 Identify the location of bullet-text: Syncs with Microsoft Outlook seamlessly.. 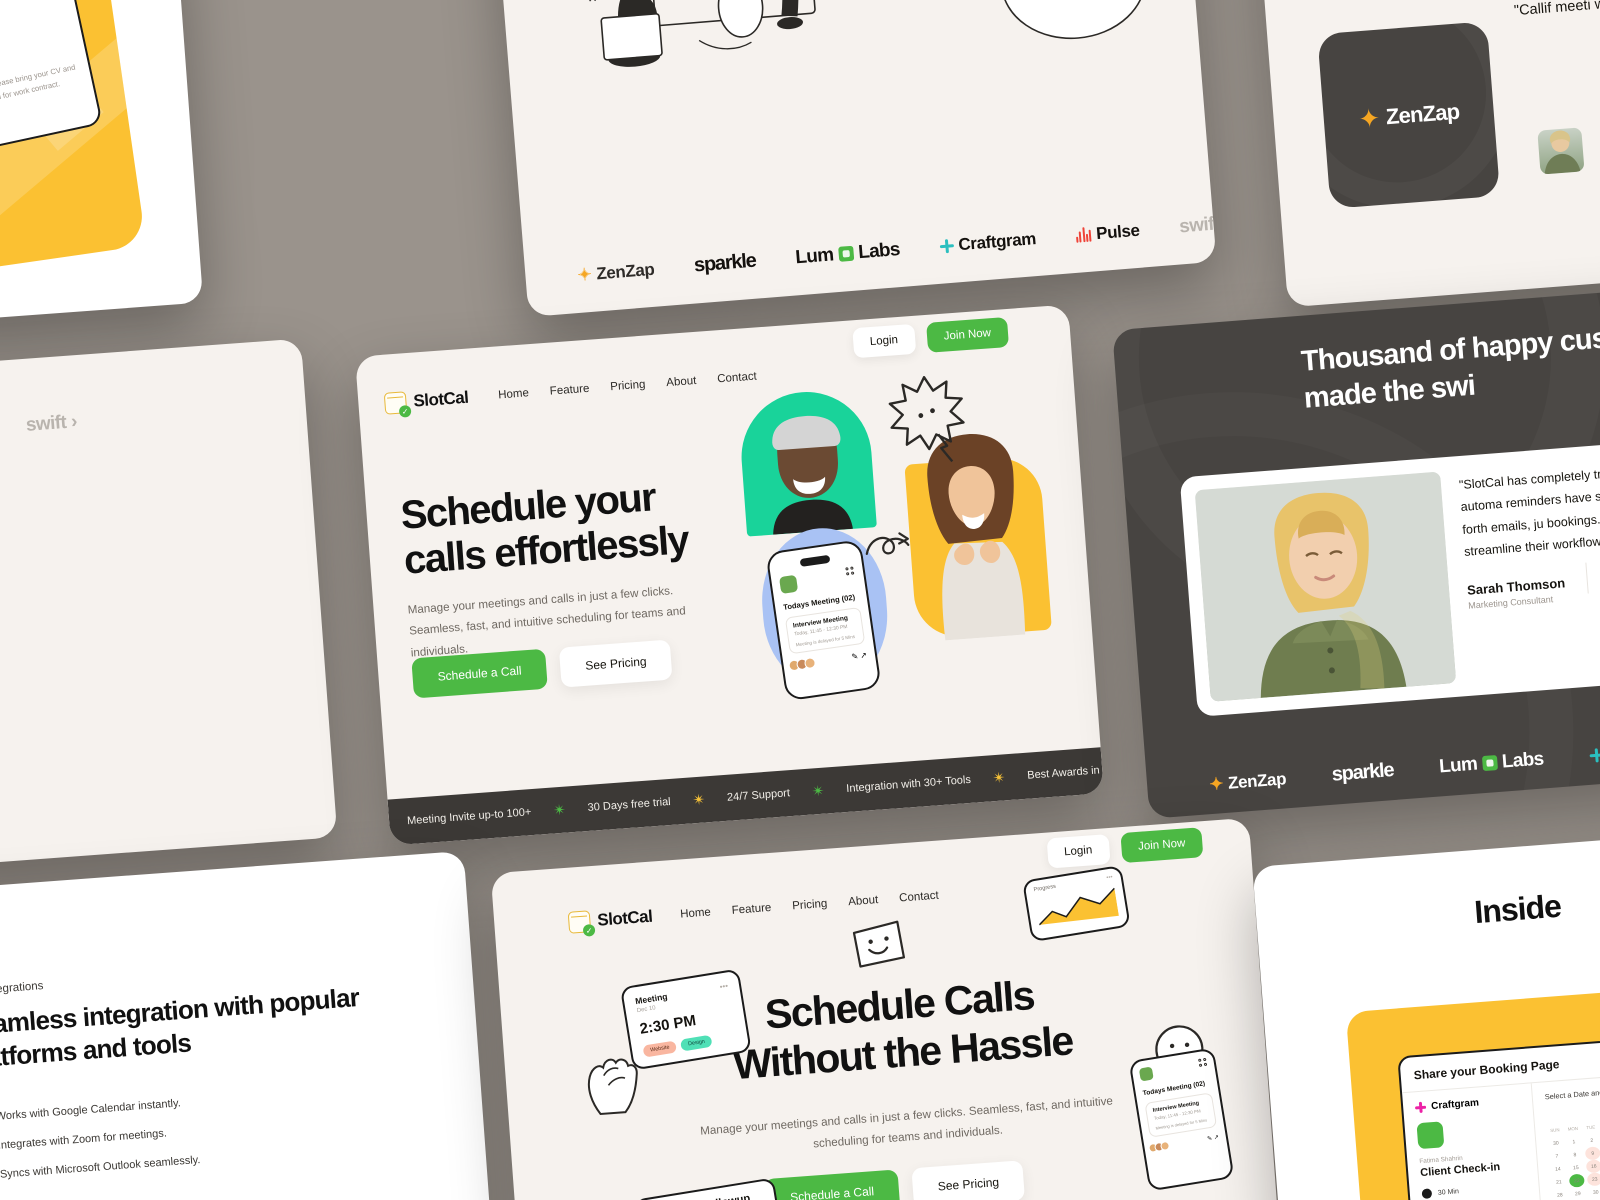
(100, 1167).